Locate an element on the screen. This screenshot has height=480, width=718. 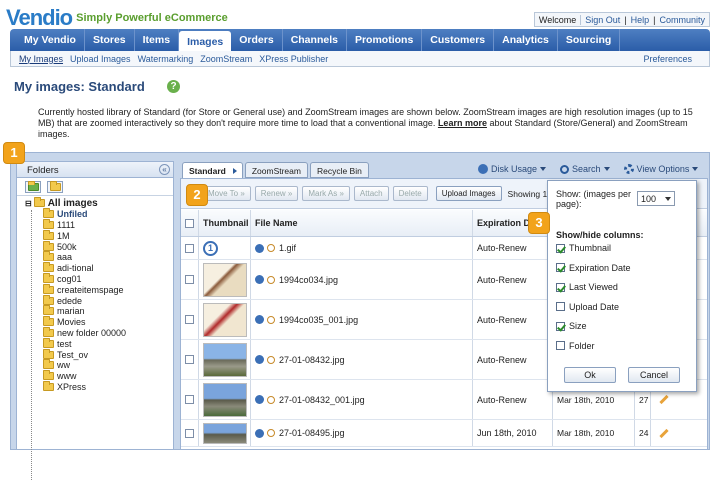
folder-item: 500k is located at coordinates (99, 246).